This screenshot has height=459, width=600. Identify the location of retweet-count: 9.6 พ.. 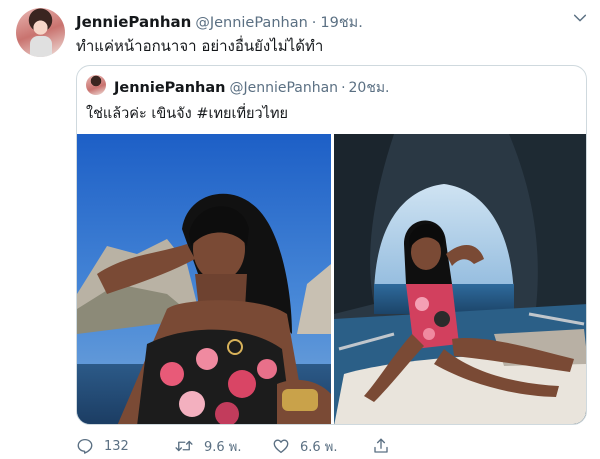
(223, 447).